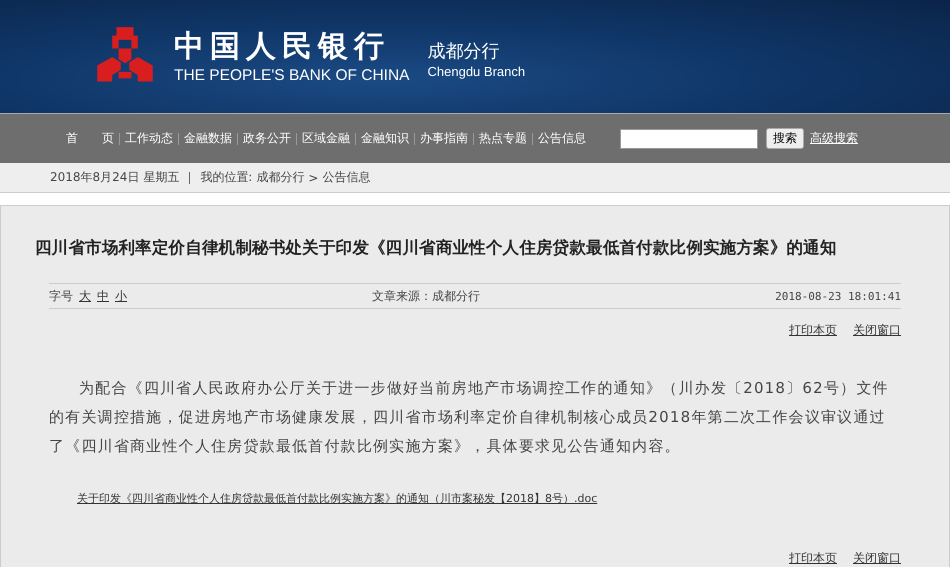 This screenshot has width=950, height=567. What do you see at coordinates (346, 177) in the screenshot?
I see `breadcrumb-link: 公告信息` at bounding box center [346, 177].